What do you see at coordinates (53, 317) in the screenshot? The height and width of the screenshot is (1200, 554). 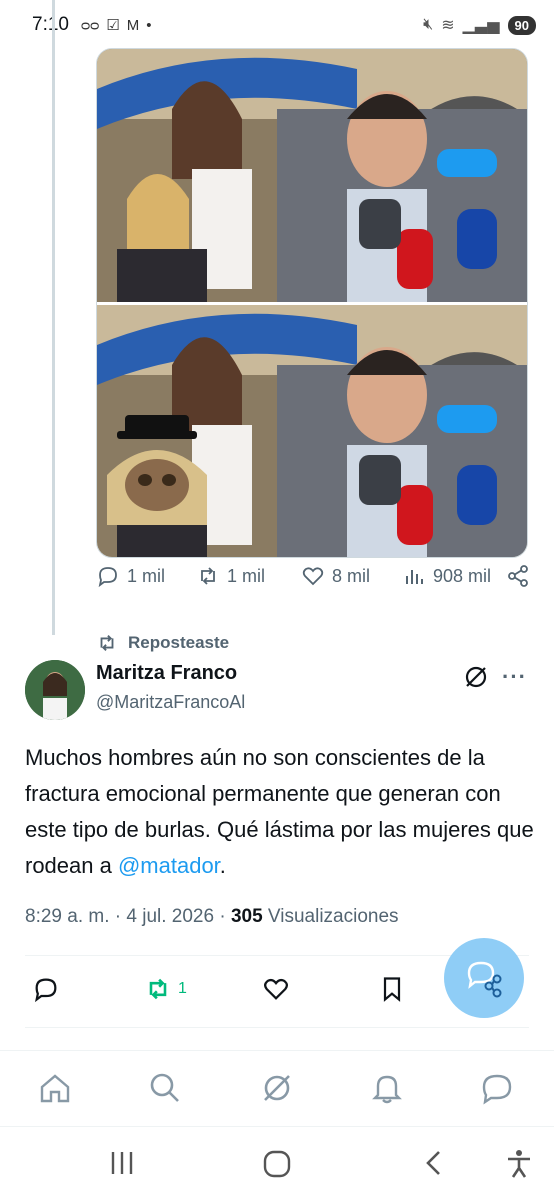 I see `thread-line` at bounding box center [53, 317].